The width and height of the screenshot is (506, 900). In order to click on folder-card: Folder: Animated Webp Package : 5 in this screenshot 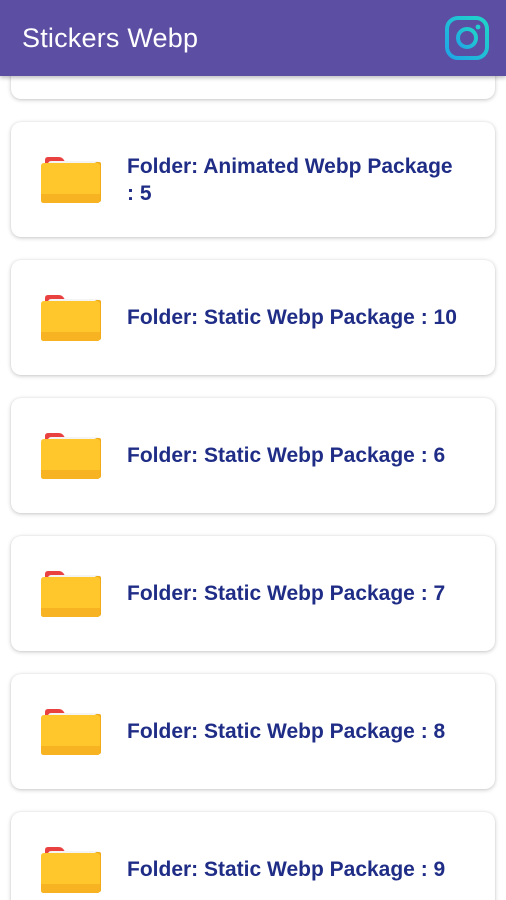, I will do `click(253, 179)`.